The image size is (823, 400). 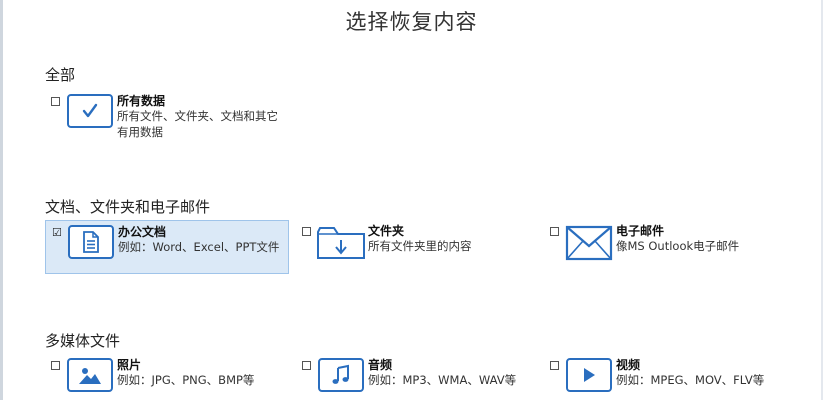 I want to click on folders-desc: 所有文件夹里的内容, so click(x=420, y=246).